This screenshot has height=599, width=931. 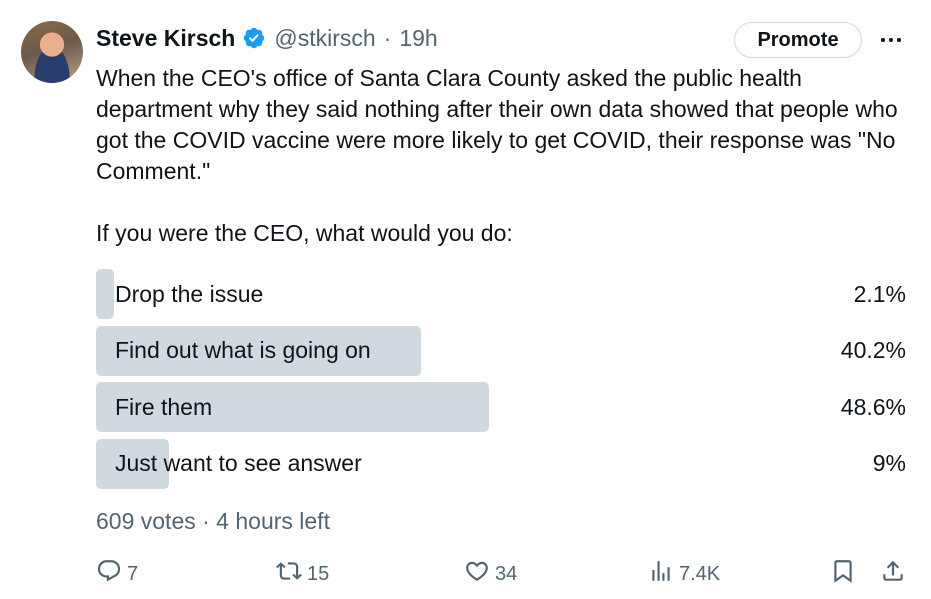 I want to click on reply-count: 7, so click(x=133, y=573).